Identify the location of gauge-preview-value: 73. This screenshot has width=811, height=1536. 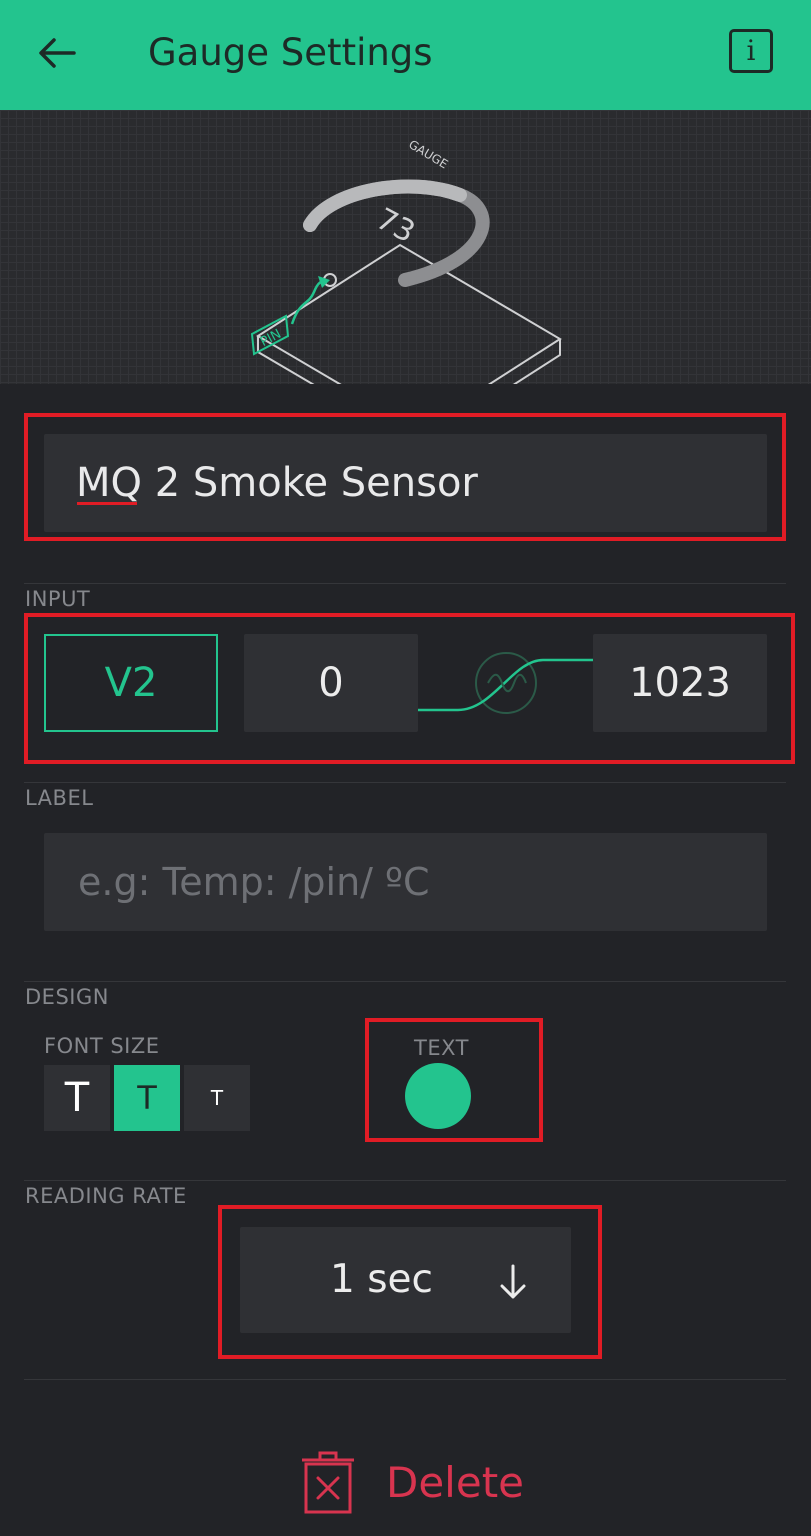
(395, 225).